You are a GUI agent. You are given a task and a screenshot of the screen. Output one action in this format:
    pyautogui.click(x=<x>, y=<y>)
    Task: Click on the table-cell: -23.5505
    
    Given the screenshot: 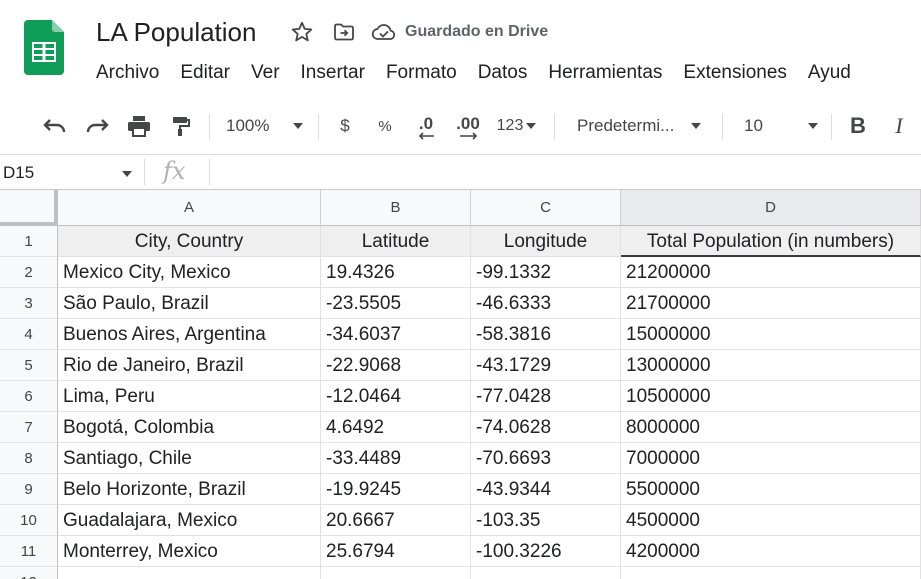 What is the action you would take?
    pyautogui.click(x=396, y=303)
    